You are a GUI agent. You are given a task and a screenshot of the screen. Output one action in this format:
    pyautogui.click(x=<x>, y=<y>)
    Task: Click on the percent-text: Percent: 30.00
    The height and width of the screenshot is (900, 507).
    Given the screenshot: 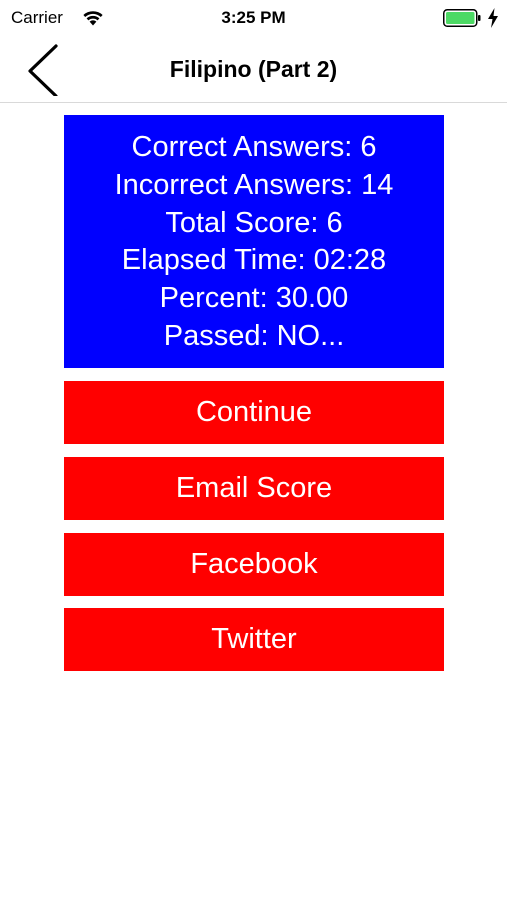 What is the action you would take?
    pyautogui.click(x=254, y=298)
    